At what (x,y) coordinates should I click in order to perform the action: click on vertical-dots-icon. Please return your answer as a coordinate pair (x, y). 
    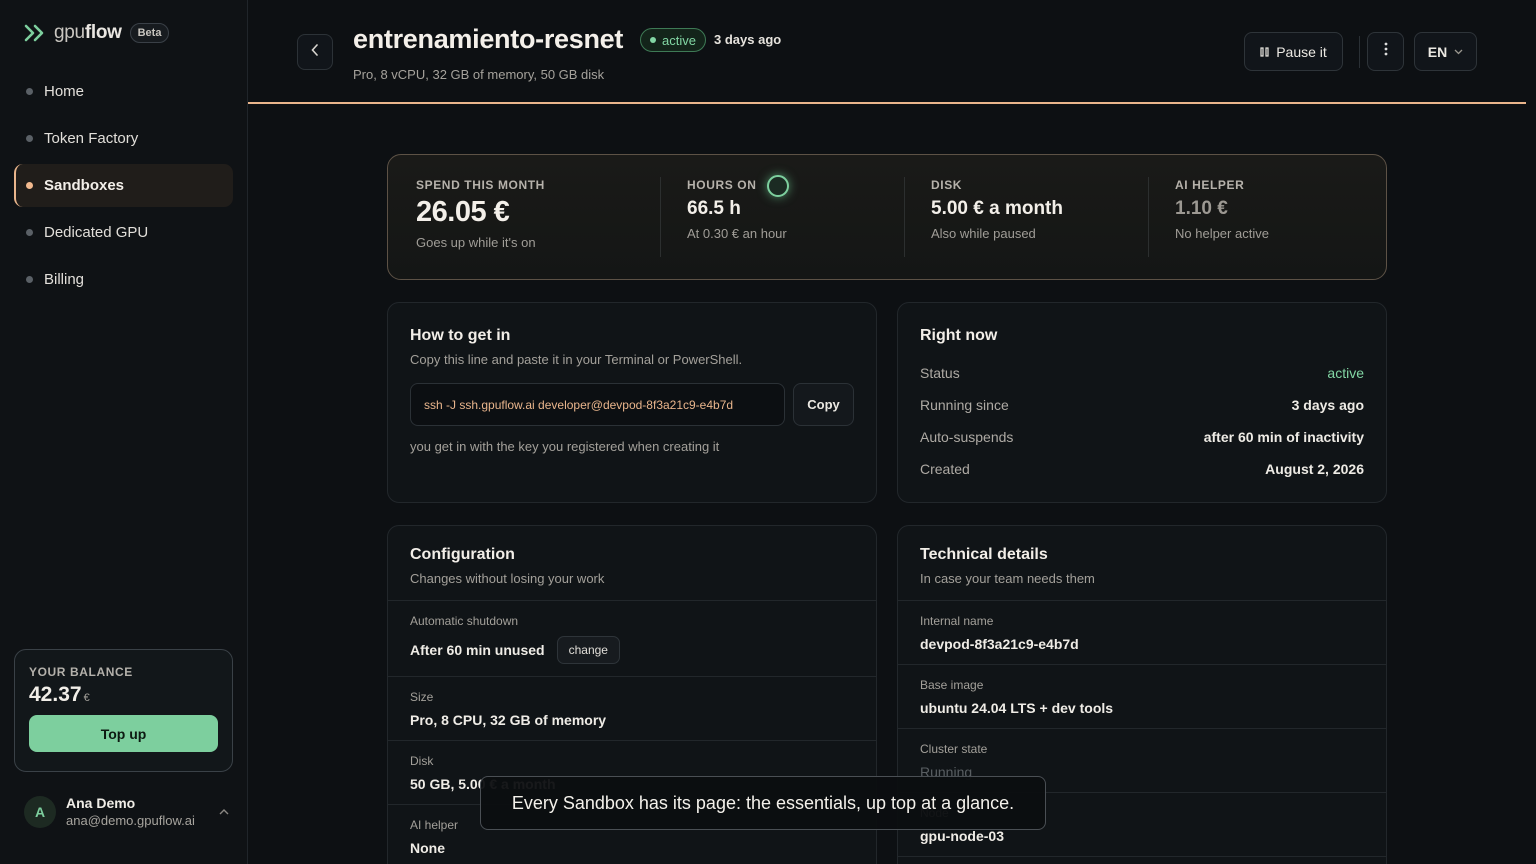
    Looking at the image, I should click on (1386, 51).